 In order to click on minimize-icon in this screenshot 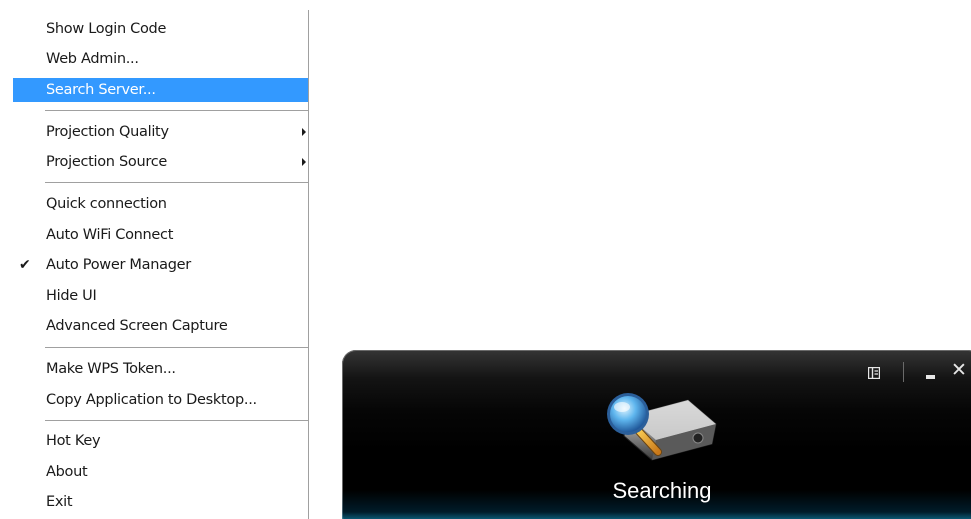, I will do `click(930, 377)`.